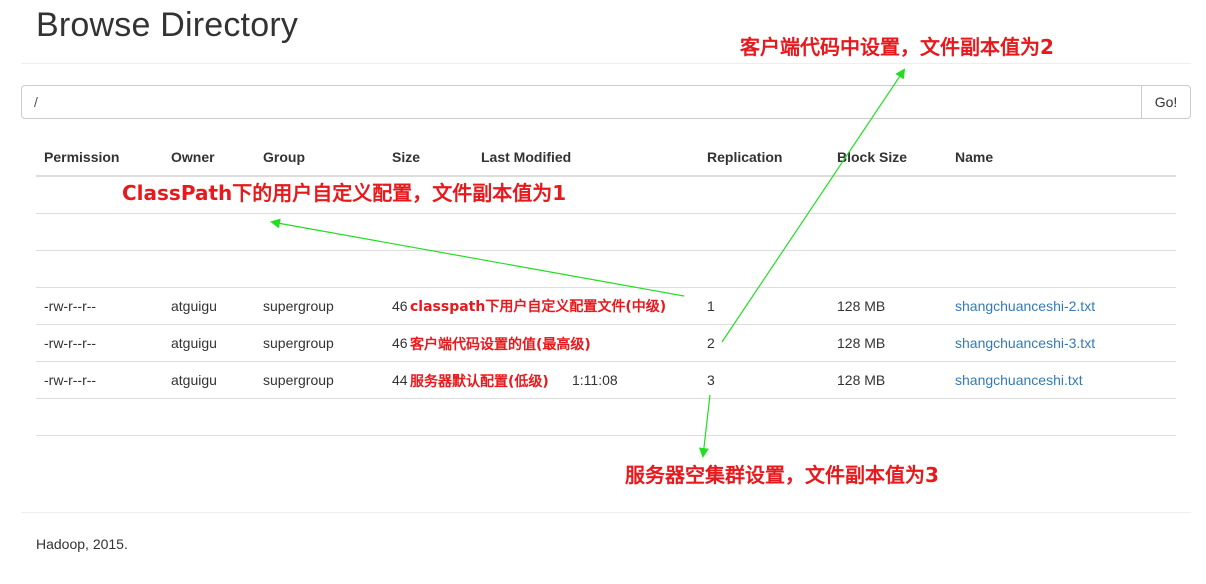 Image resolution: width=1206 pixels, height=584 pixels. I want to click on column-header-replication: Replication, so click(744, 157).